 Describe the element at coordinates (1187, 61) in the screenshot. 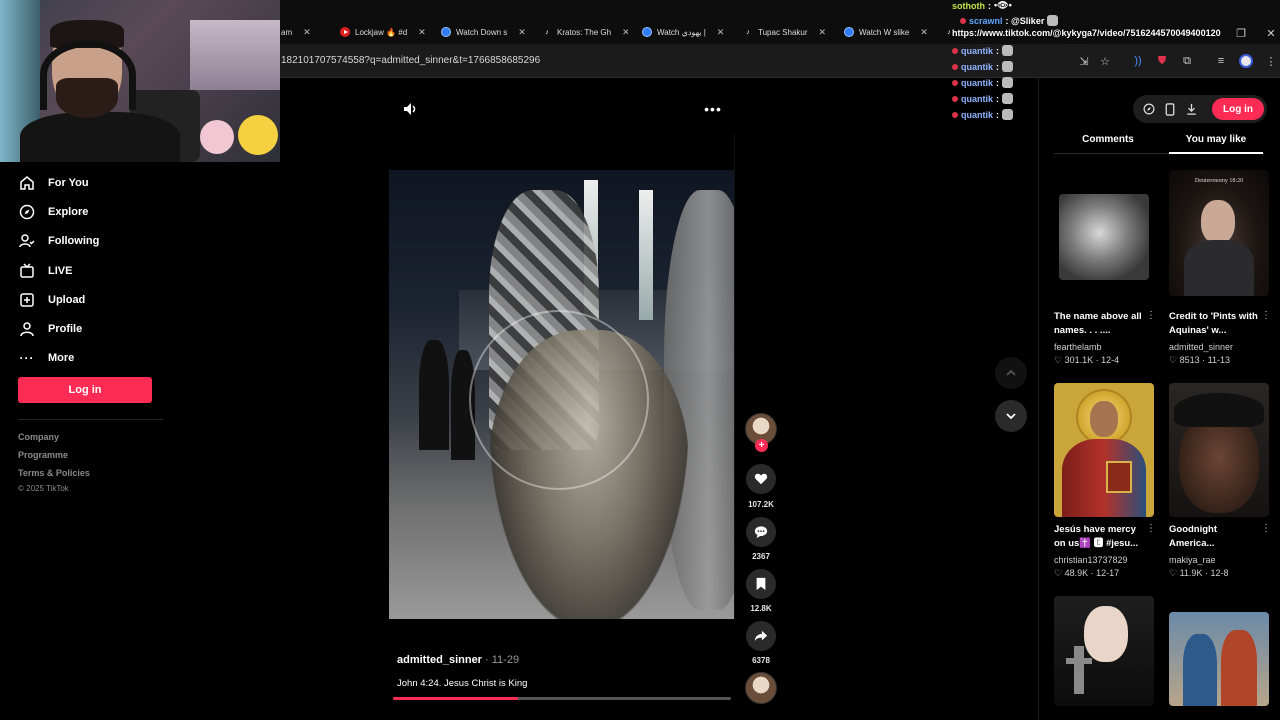

I see `extensions-puzzle-icon: ⧉` at that location.